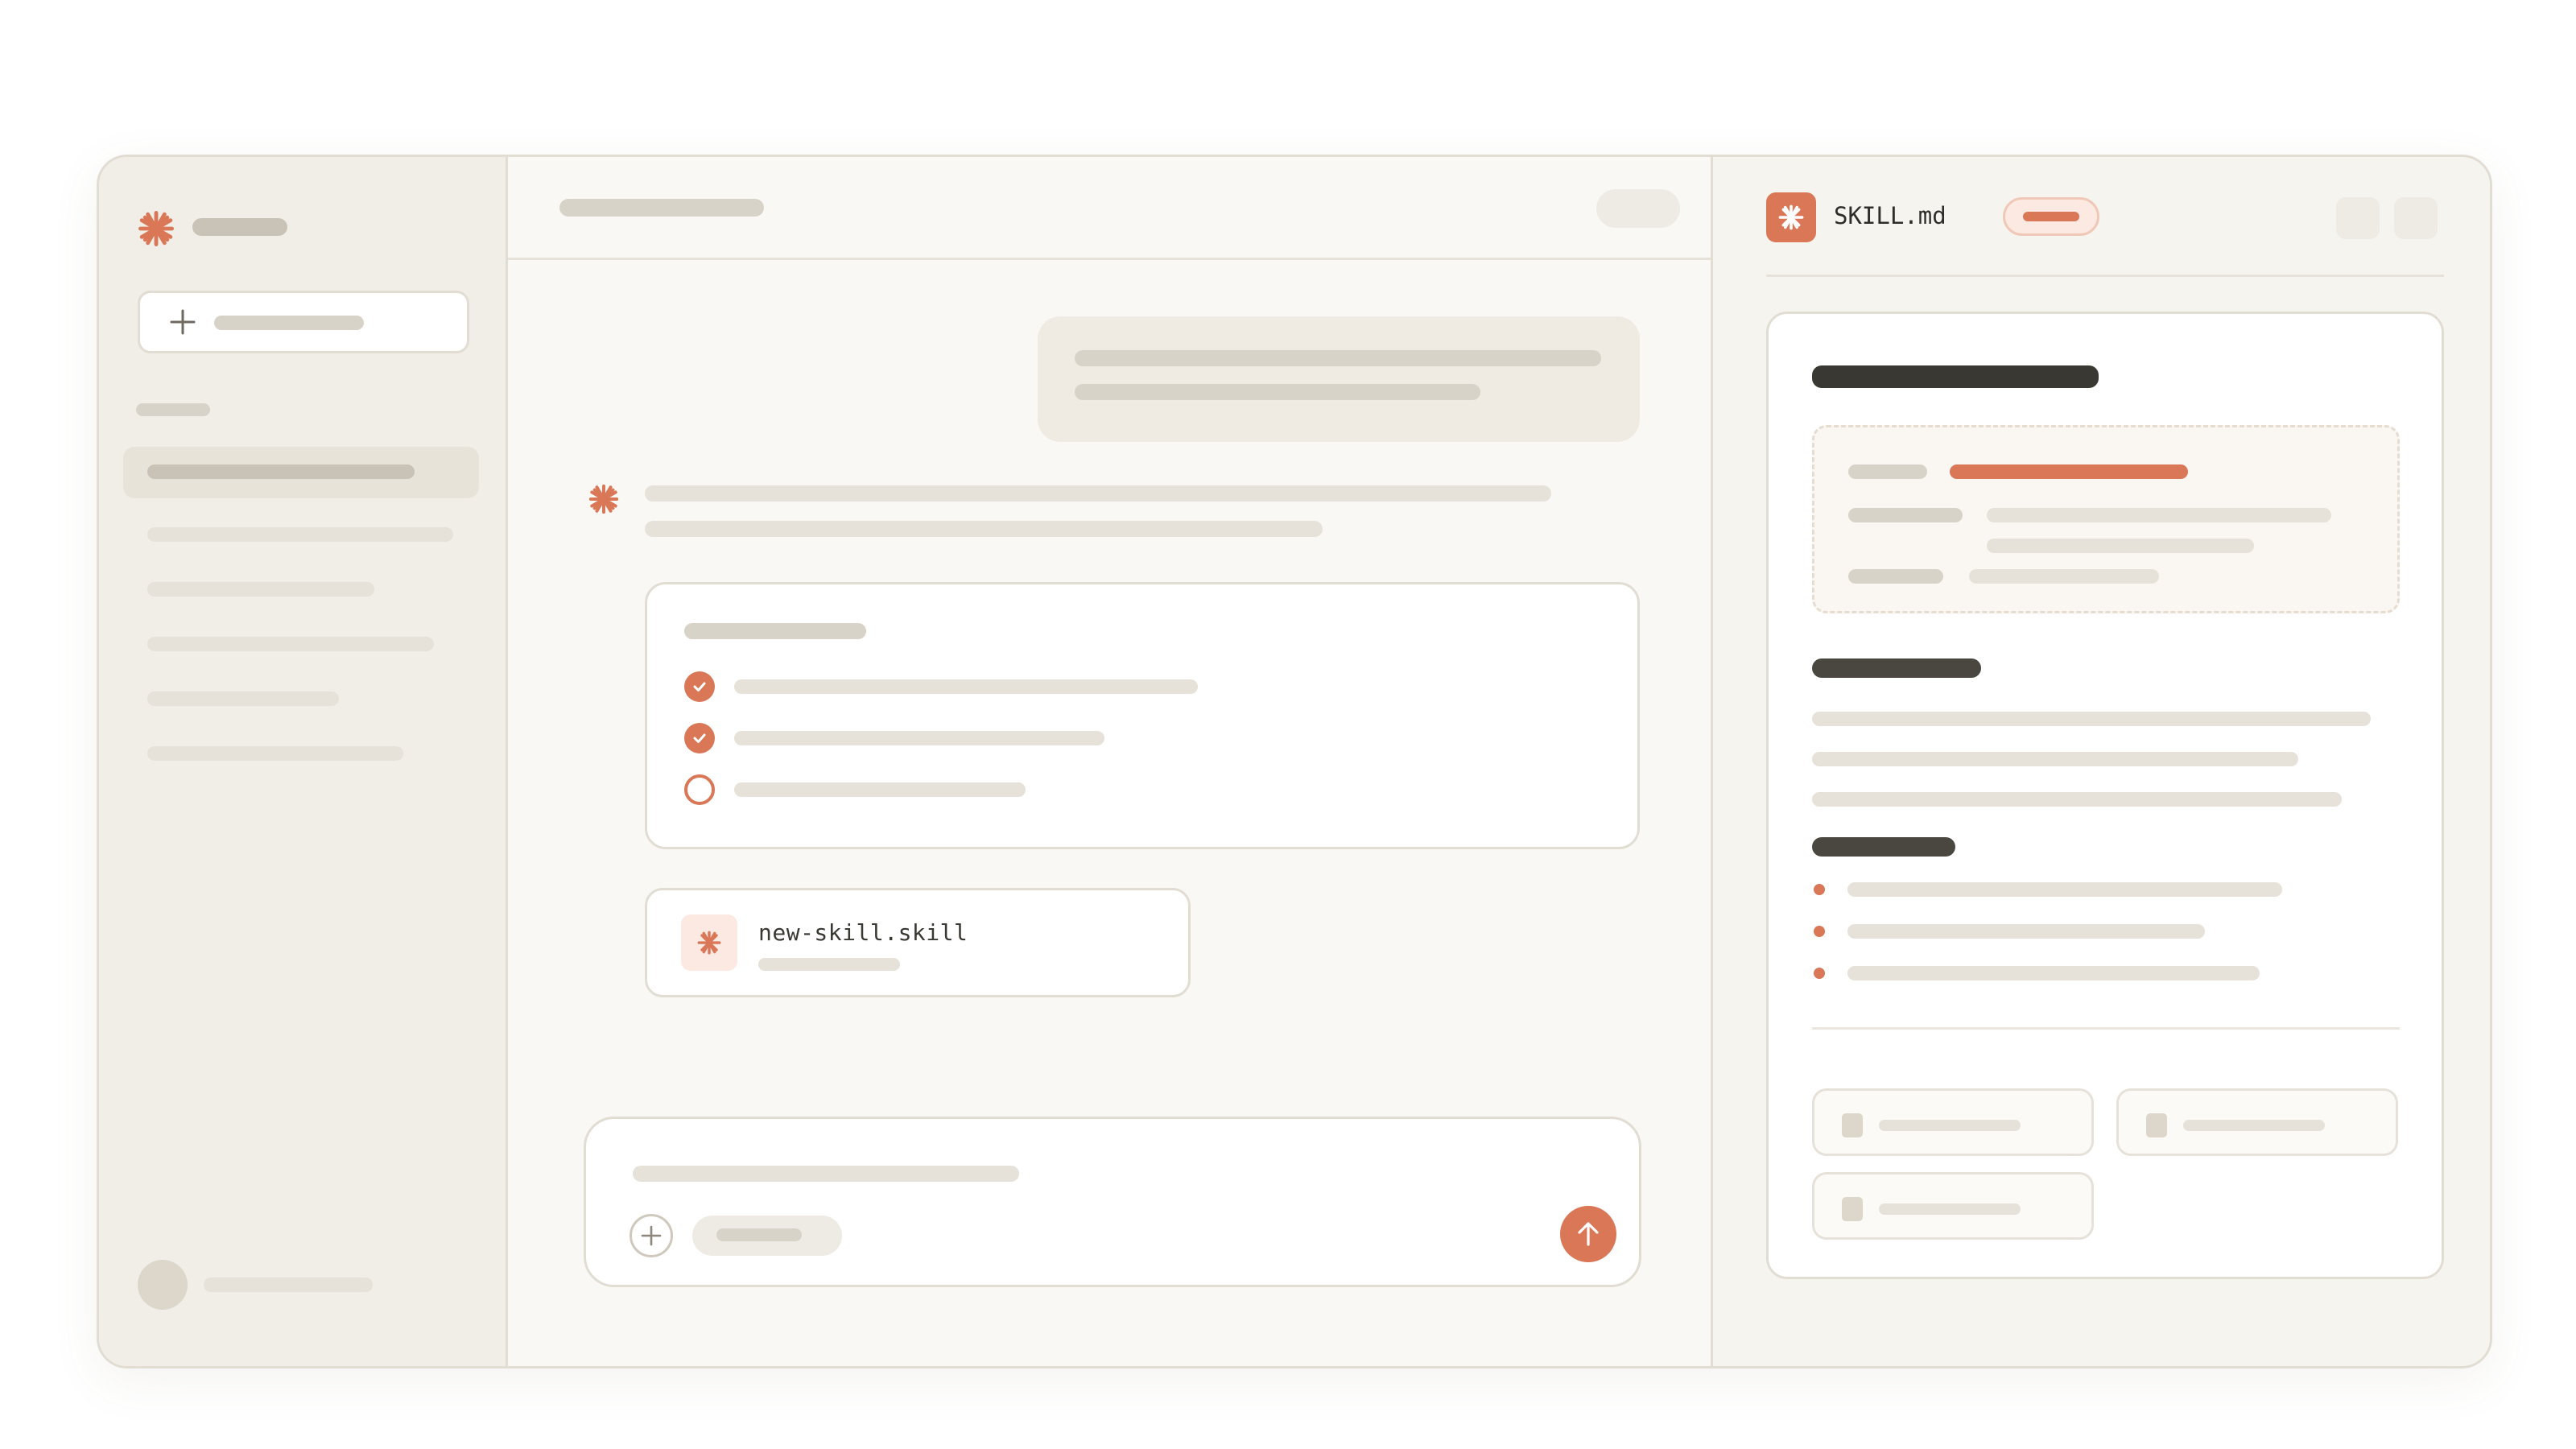  Describe the element at coordinates (829, 965) in the screenshot. I see `attachment-meta-placeholder` at that location.